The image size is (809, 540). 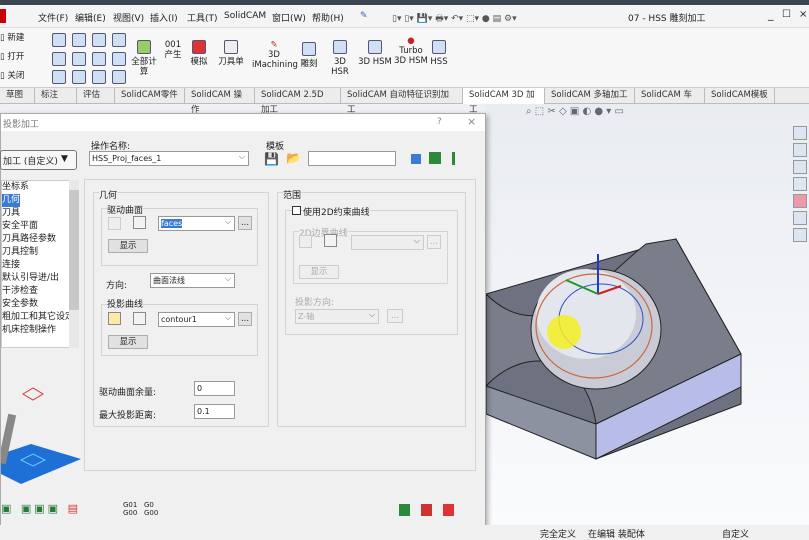 What do you see at coordinates (426, 510) in the screenshot?
I see `save-exit-icon` at bounding box center [426, 510].